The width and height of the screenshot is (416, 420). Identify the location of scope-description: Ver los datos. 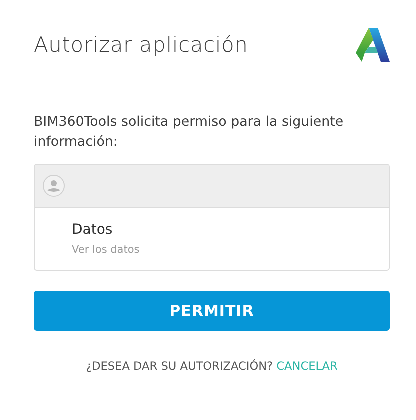
(106, 250).